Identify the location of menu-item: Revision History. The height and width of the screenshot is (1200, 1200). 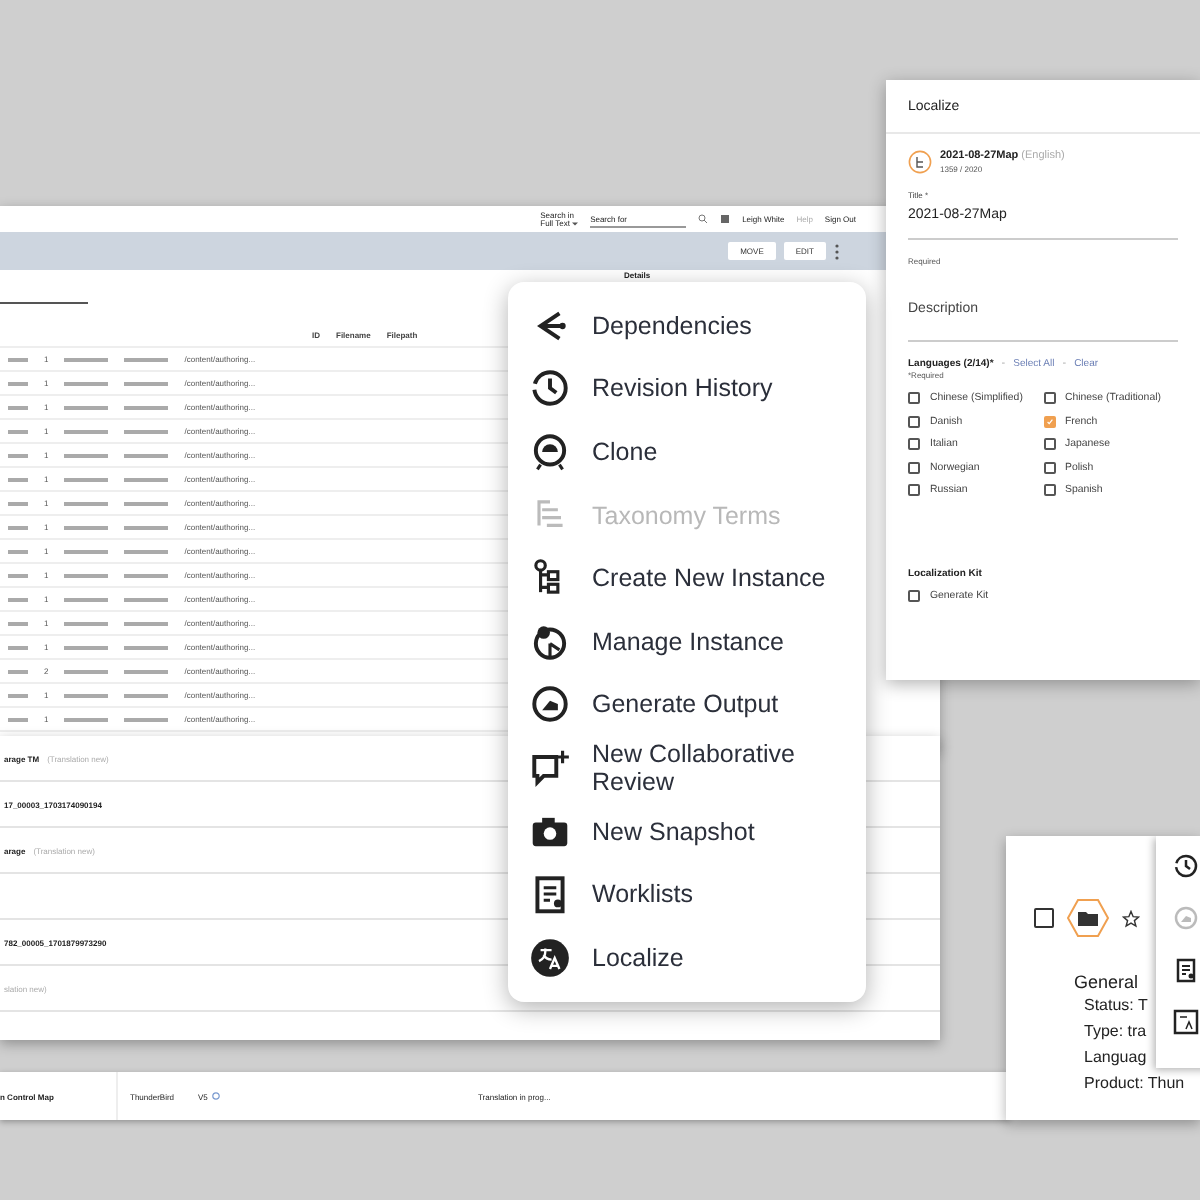
(687, 389).